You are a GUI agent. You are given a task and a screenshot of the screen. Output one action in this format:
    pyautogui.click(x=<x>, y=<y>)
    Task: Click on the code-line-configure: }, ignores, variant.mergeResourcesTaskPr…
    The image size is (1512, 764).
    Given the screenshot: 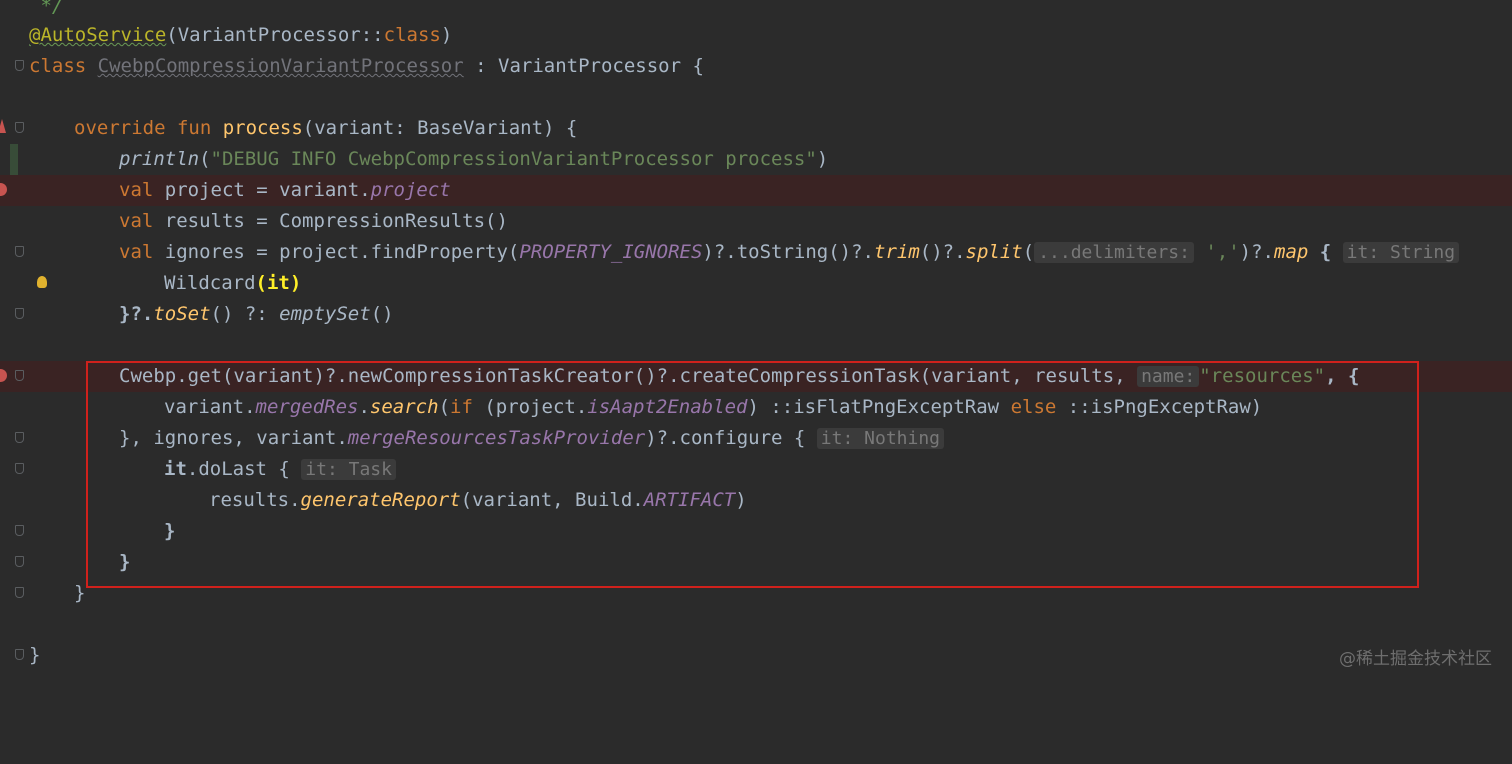 What is the action you would take?
    pyautogui.click(x=756, y=438)
    